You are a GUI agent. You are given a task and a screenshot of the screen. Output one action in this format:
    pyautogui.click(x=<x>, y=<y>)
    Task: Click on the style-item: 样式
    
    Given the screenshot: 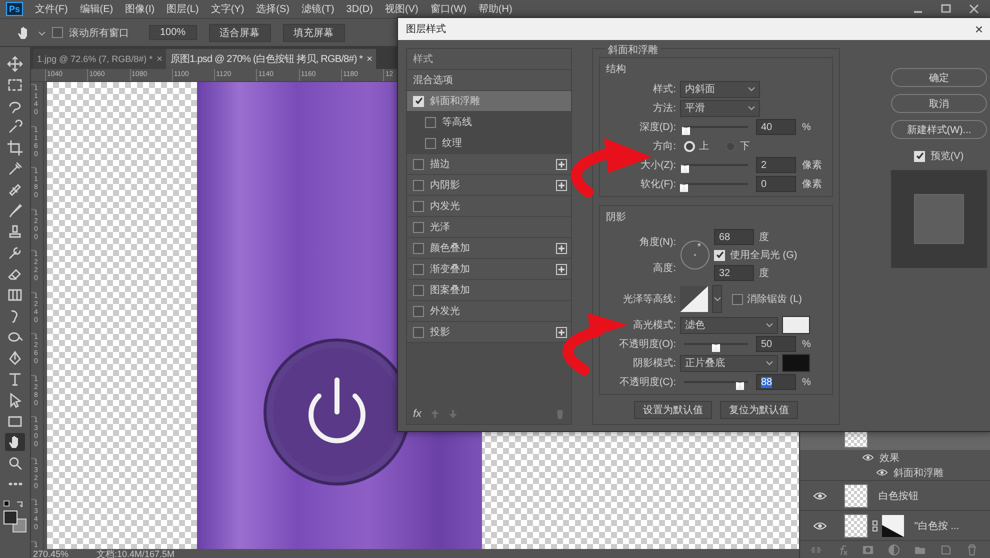 What is the action you would take?
    pyautogui.click(x=489, y=59)
    